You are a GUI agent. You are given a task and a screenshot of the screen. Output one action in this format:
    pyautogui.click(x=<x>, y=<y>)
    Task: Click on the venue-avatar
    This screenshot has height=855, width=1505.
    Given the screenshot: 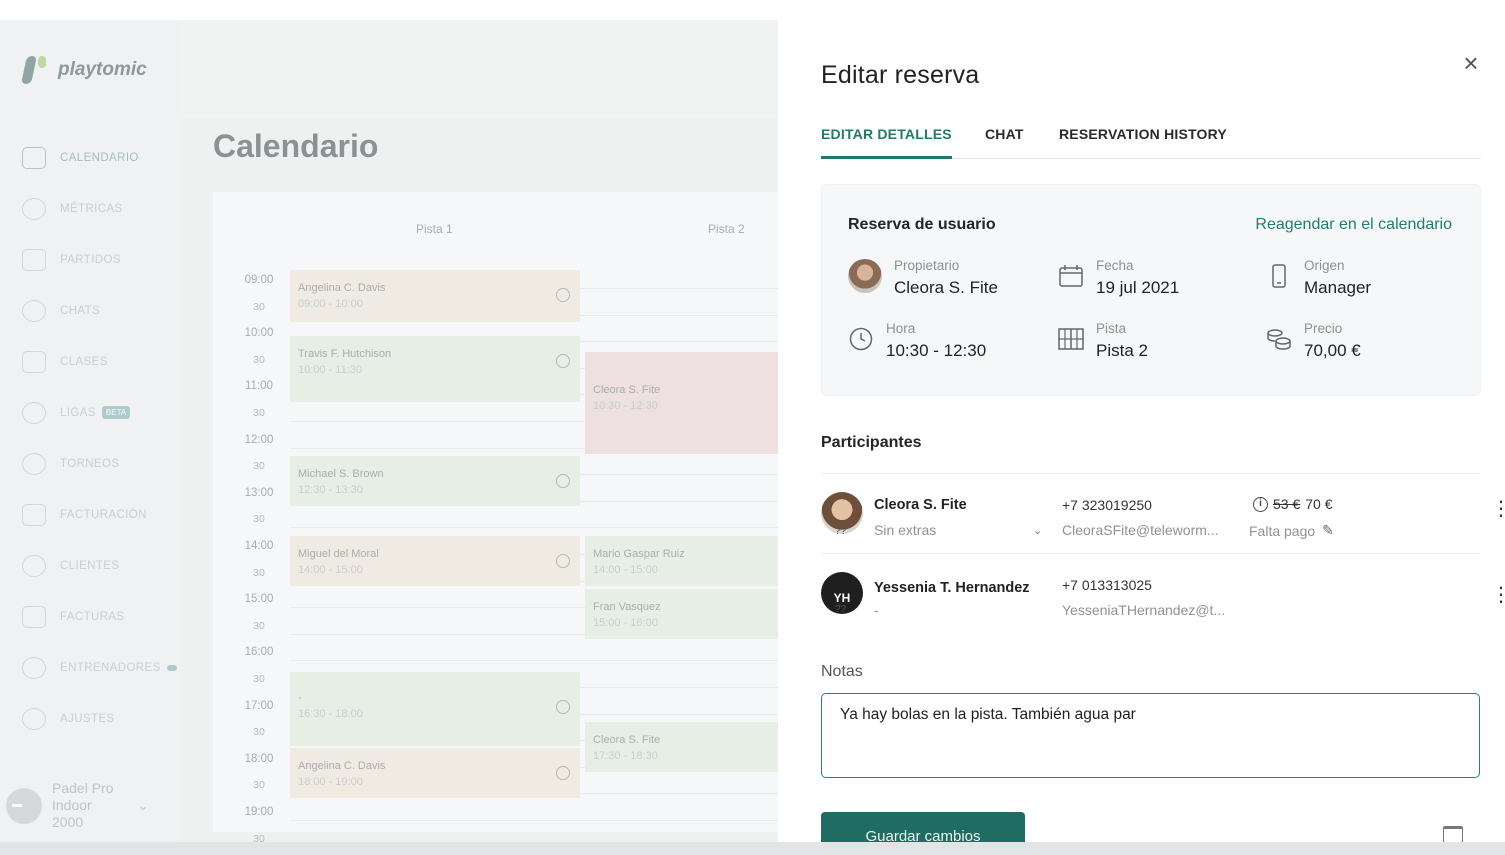 What is the action you would take?
    pyautogui.click(x=24, y=805)
    